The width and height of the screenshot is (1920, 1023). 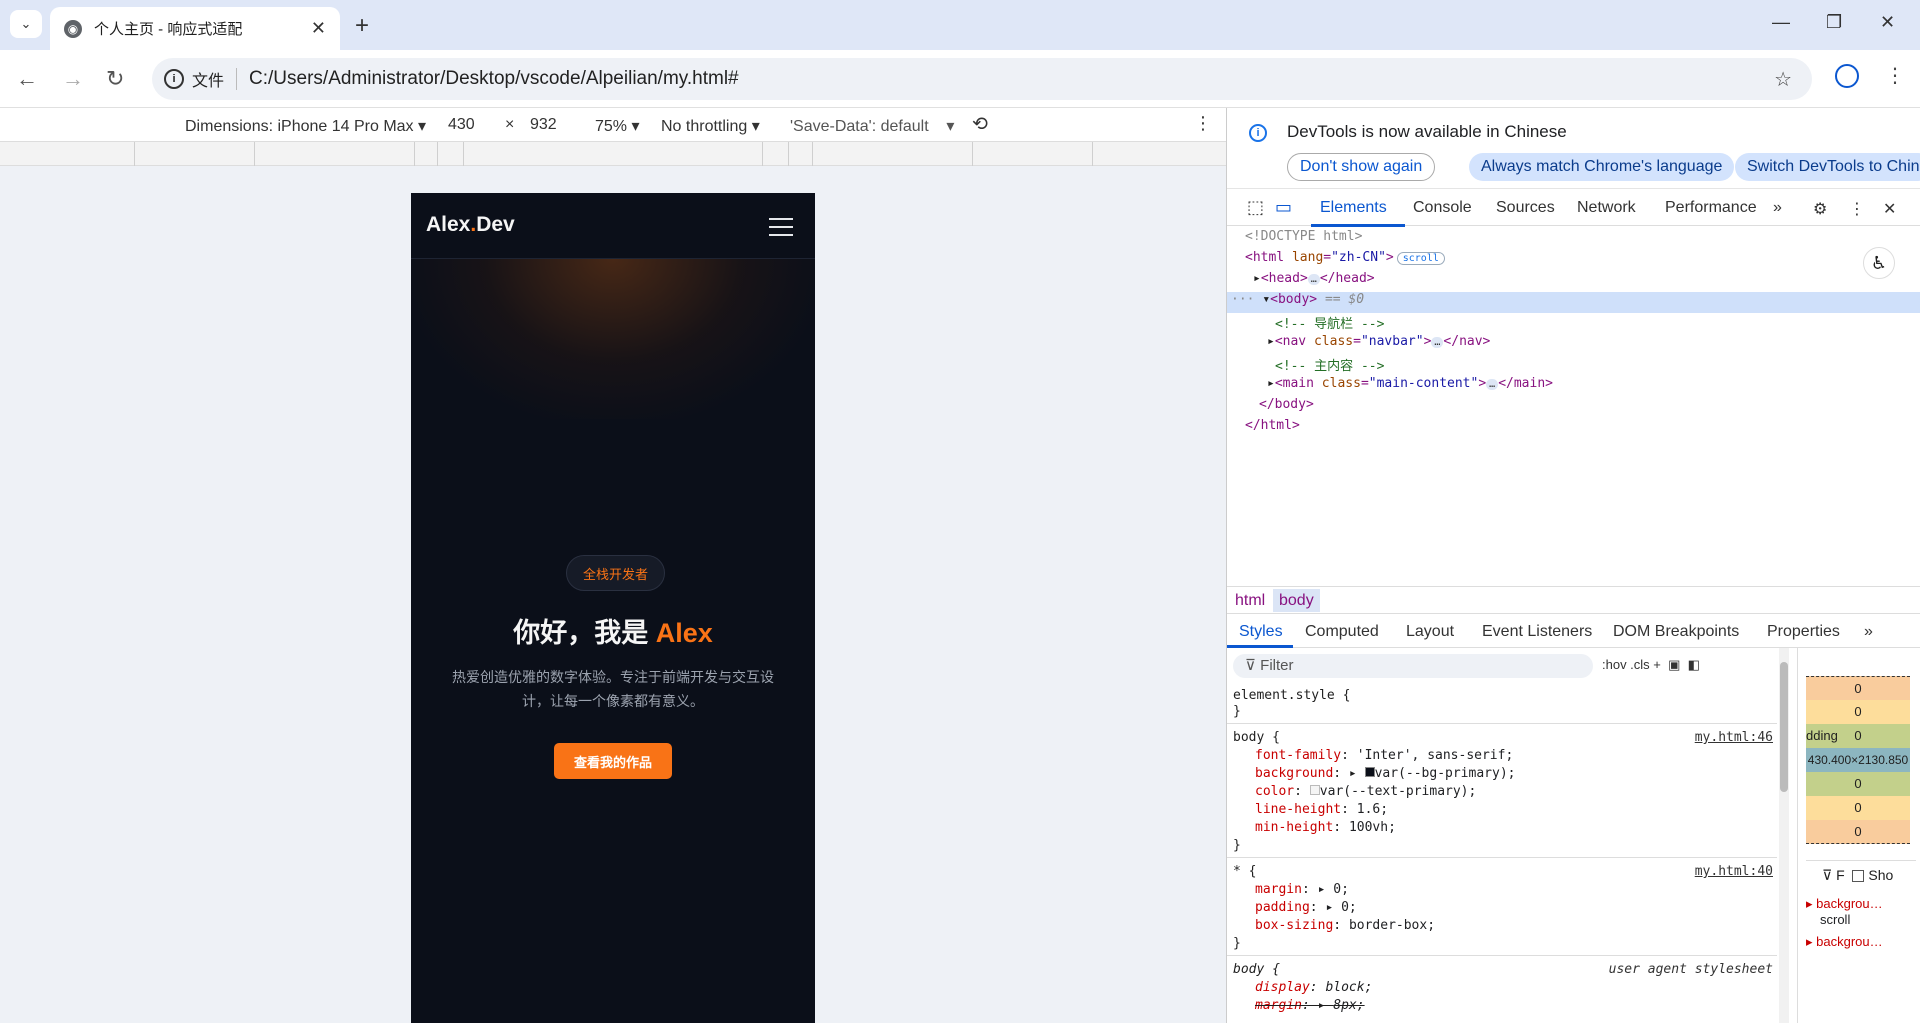 I want to click on decl-font-family: font-family: 'Inter', sans-serif;, so click(x=1384, y=755).